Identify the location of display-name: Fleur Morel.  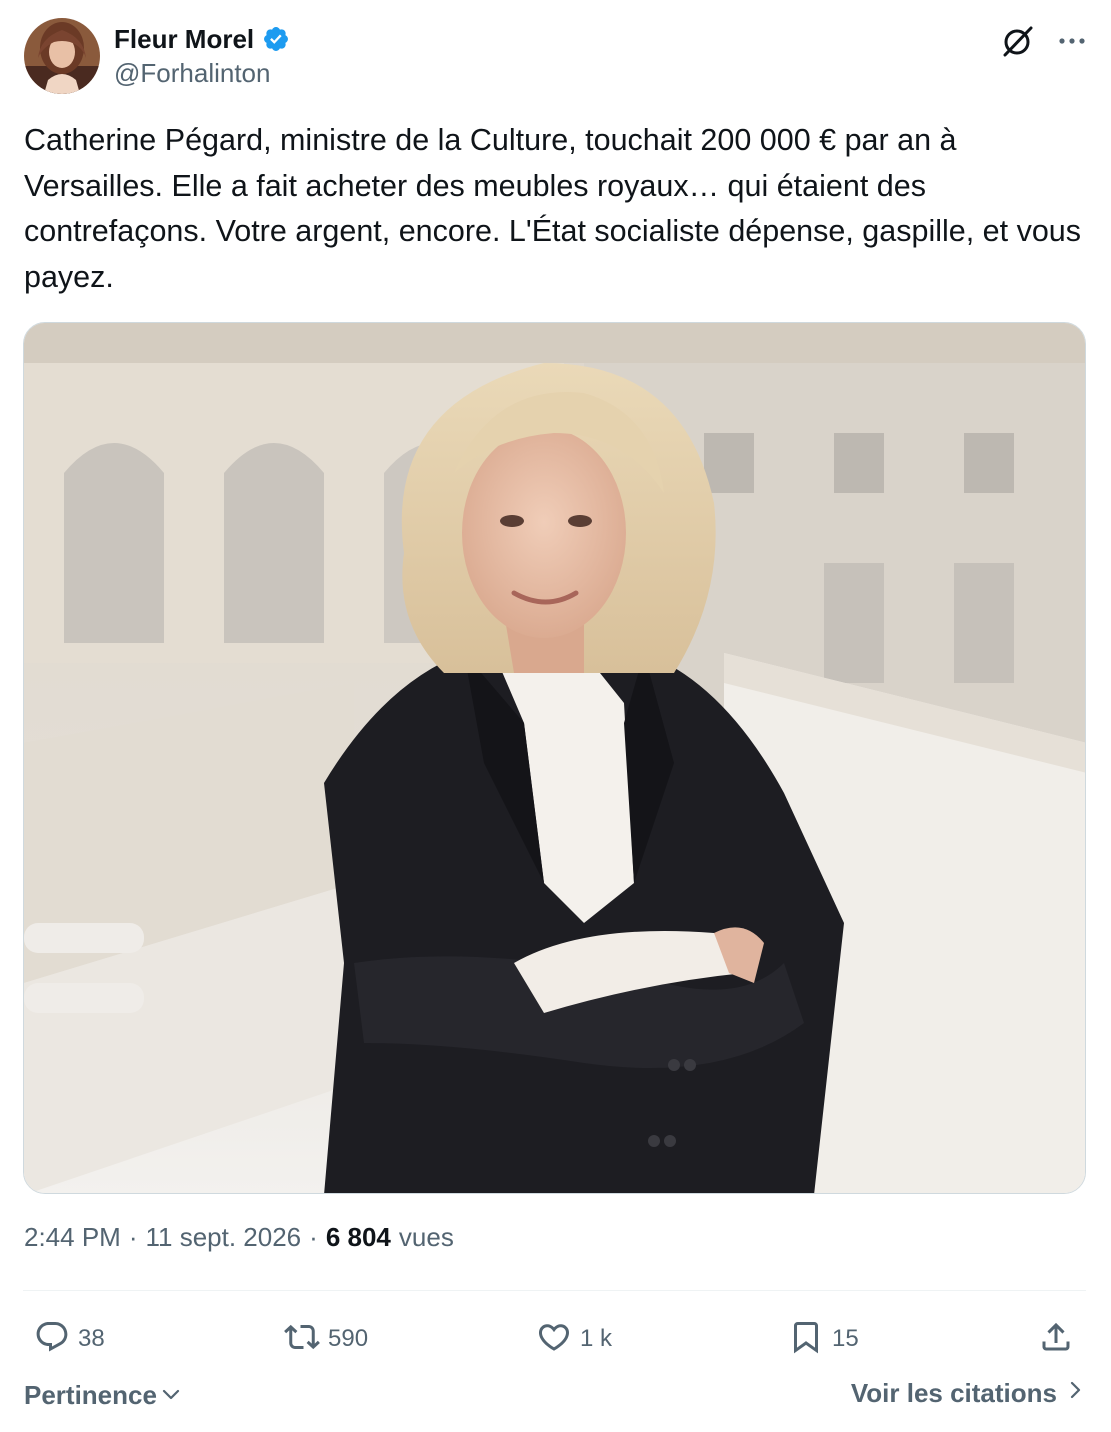
(184, 39).